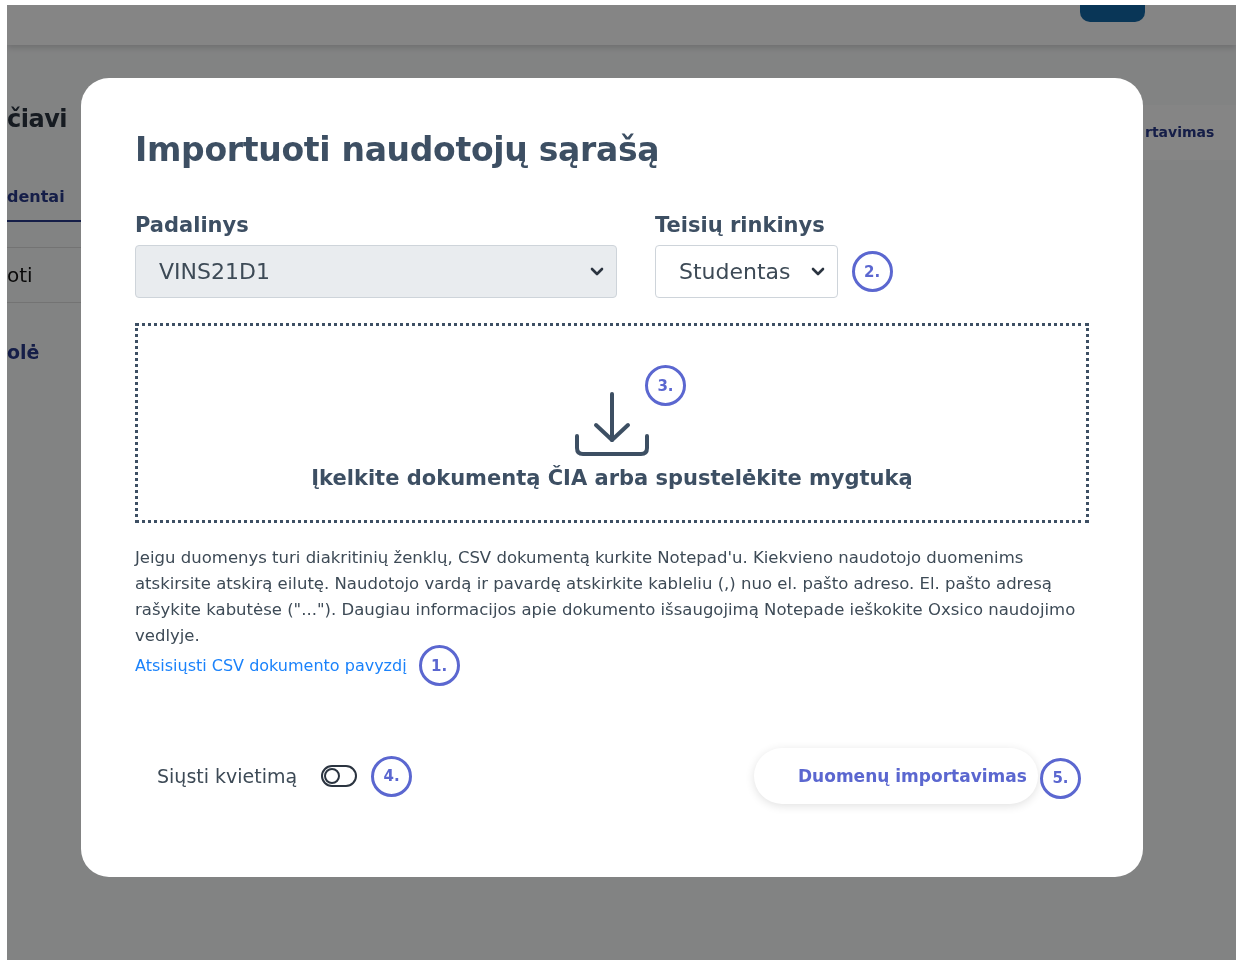 The height and width of the screenshot is (960, 1236). What do you see at coordinates (271, 665) in the screenshot?
I see `download-link: Atsisiųsti CSV dokumento pavyzdį` at bounding box center [271, 665].